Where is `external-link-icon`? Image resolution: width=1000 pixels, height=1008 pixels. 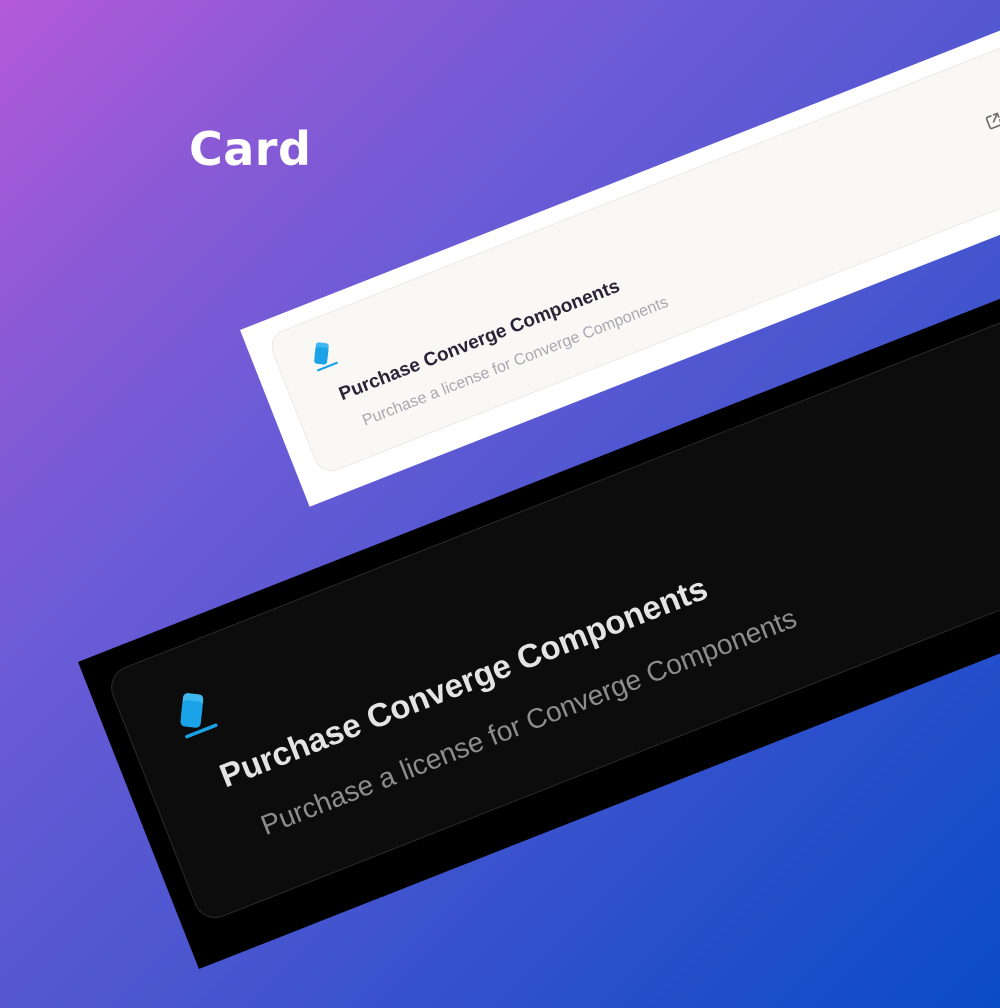 external-link-icon is located at coordinates (991, 120).